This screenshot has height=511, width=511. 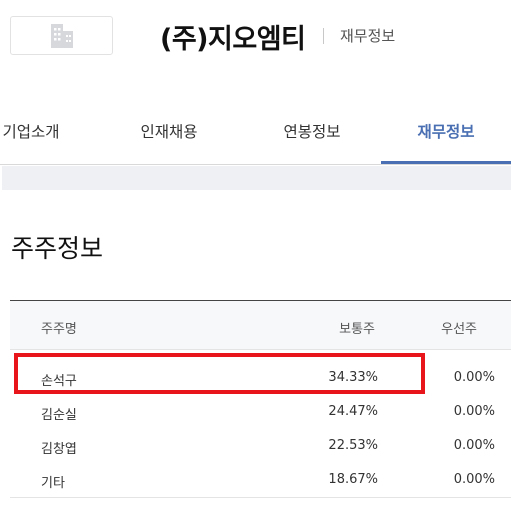 What do you see at coordinates (353, 445) in the screenshot?
I see `common-stock-ratio: 22.53%` at bounding box center [353, 445].